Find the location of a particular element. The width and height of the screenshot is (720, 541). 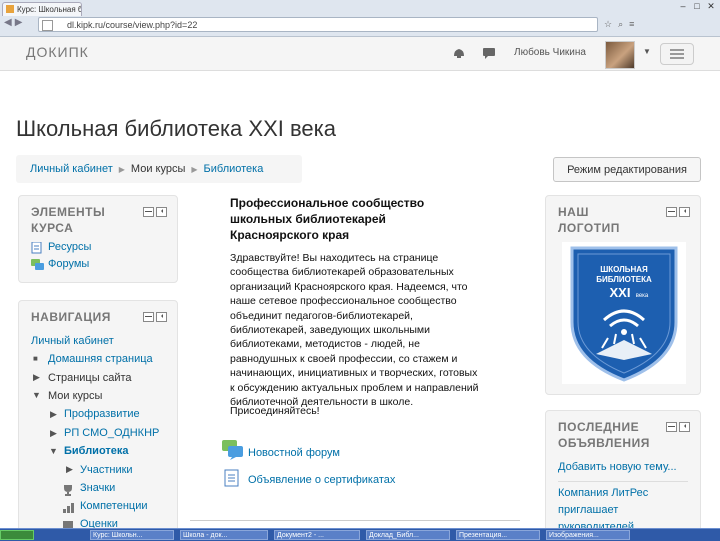

certificates-announcement-link: Объявление о сертификатах is located at coordinates (321, 480).